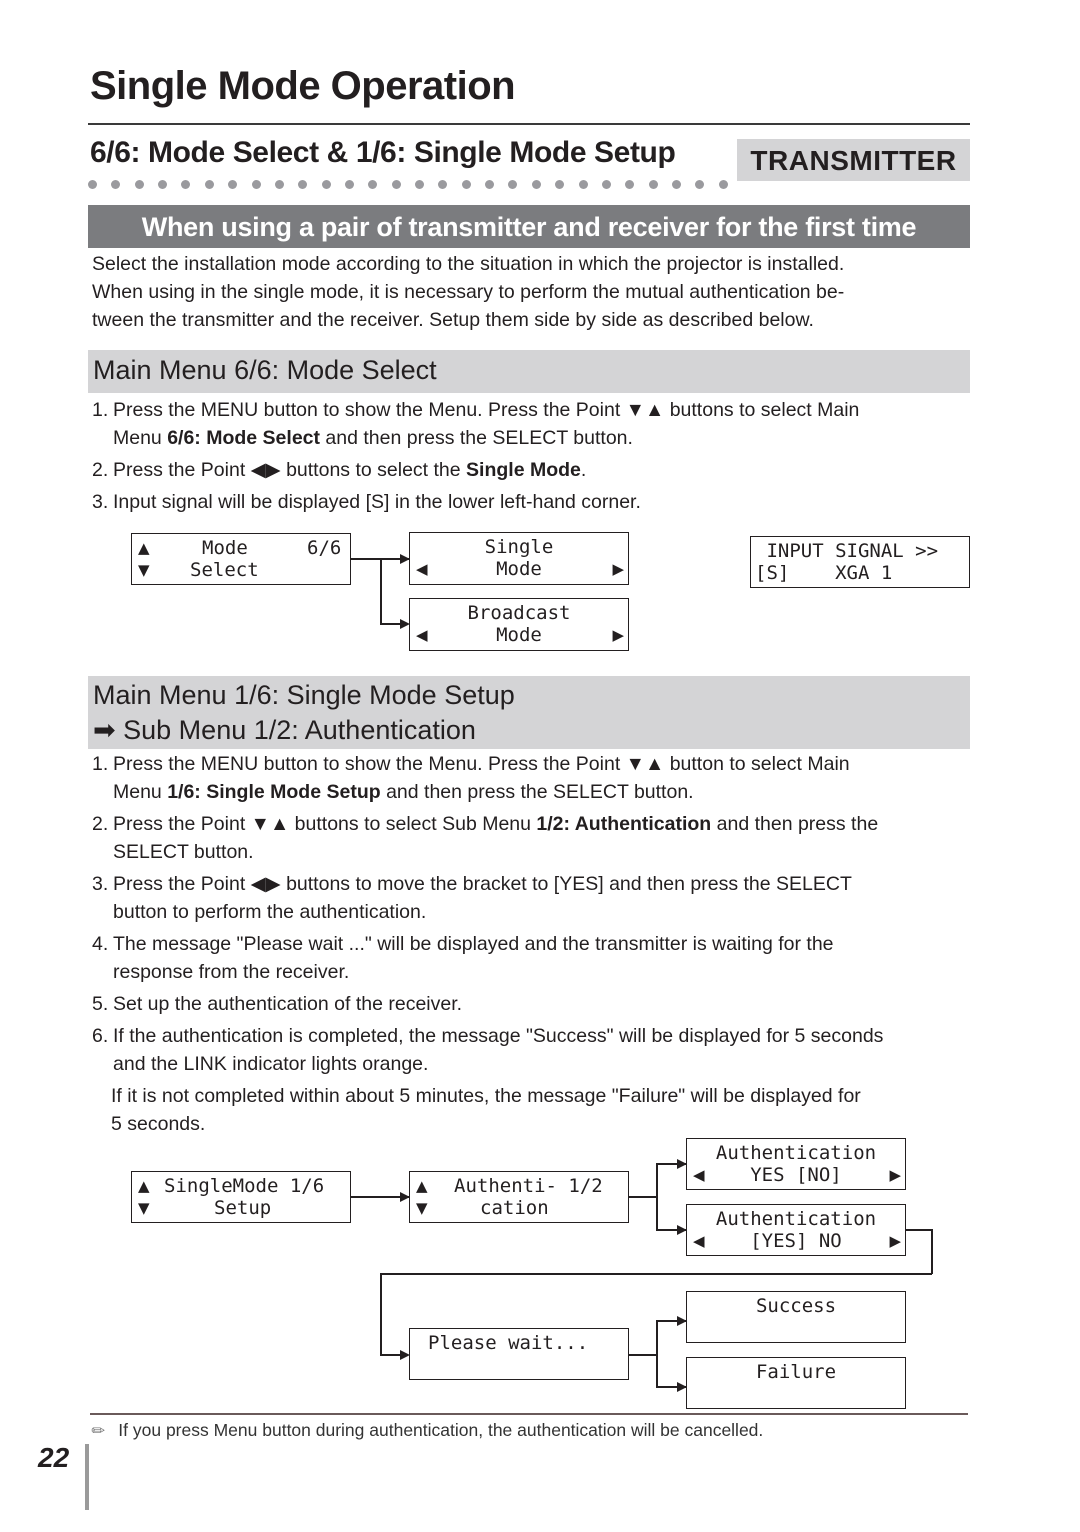 The height and width of the screenshot is (1532, 1080). Describe the element at coordinates (99, 1431) in the screenshot. I see `pencil-note-icon: ✎` at that location.